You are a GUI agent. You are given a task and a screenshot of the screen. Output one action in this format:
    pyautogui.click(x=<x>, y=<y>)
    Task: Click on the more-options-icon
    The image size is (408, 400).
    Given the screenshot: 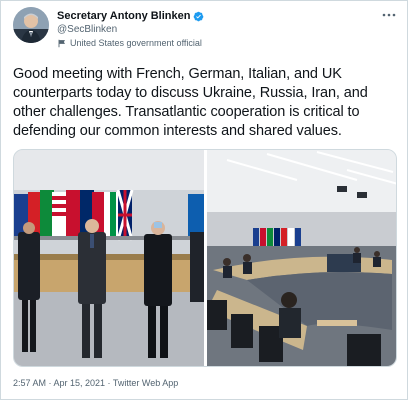 What is the action you would take?
    pyautogui.click(x=389, y=15)
    